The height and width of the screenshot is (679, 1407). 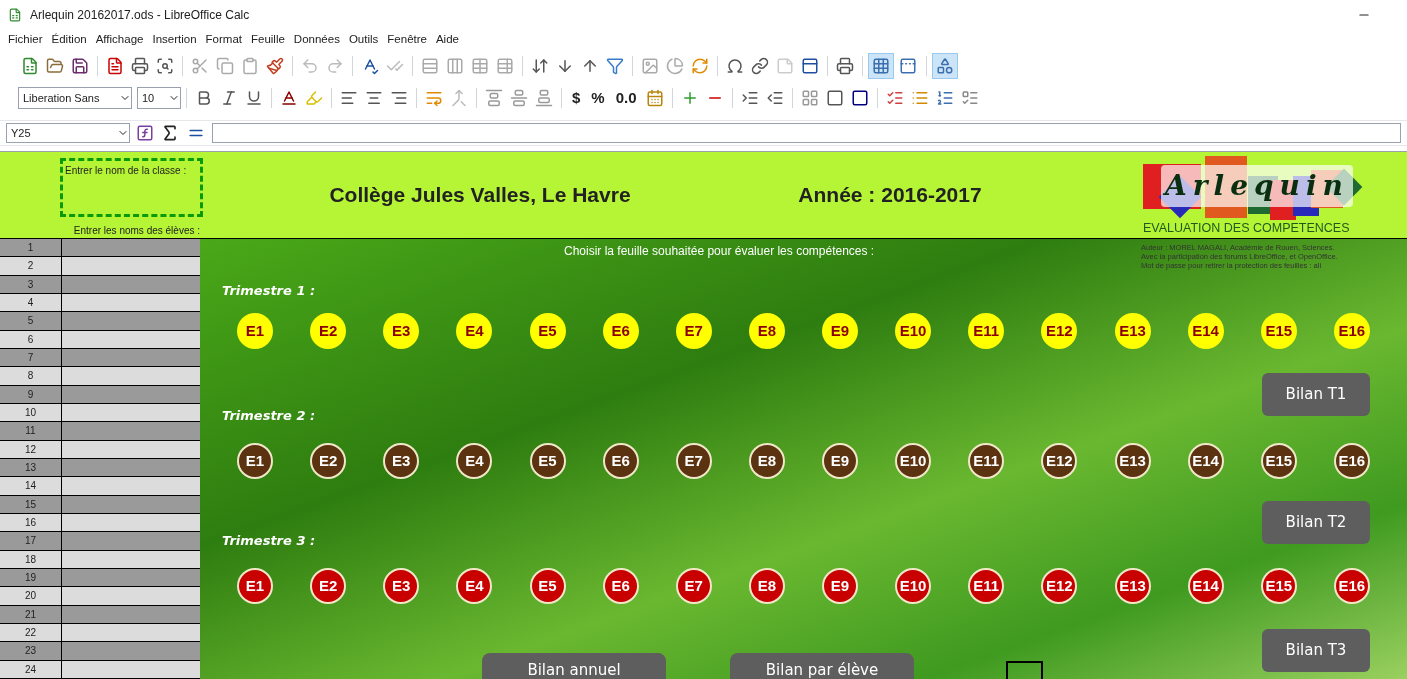 I want to click on trimester-label: Trimestre 1 :, so click(x=269, y=289).